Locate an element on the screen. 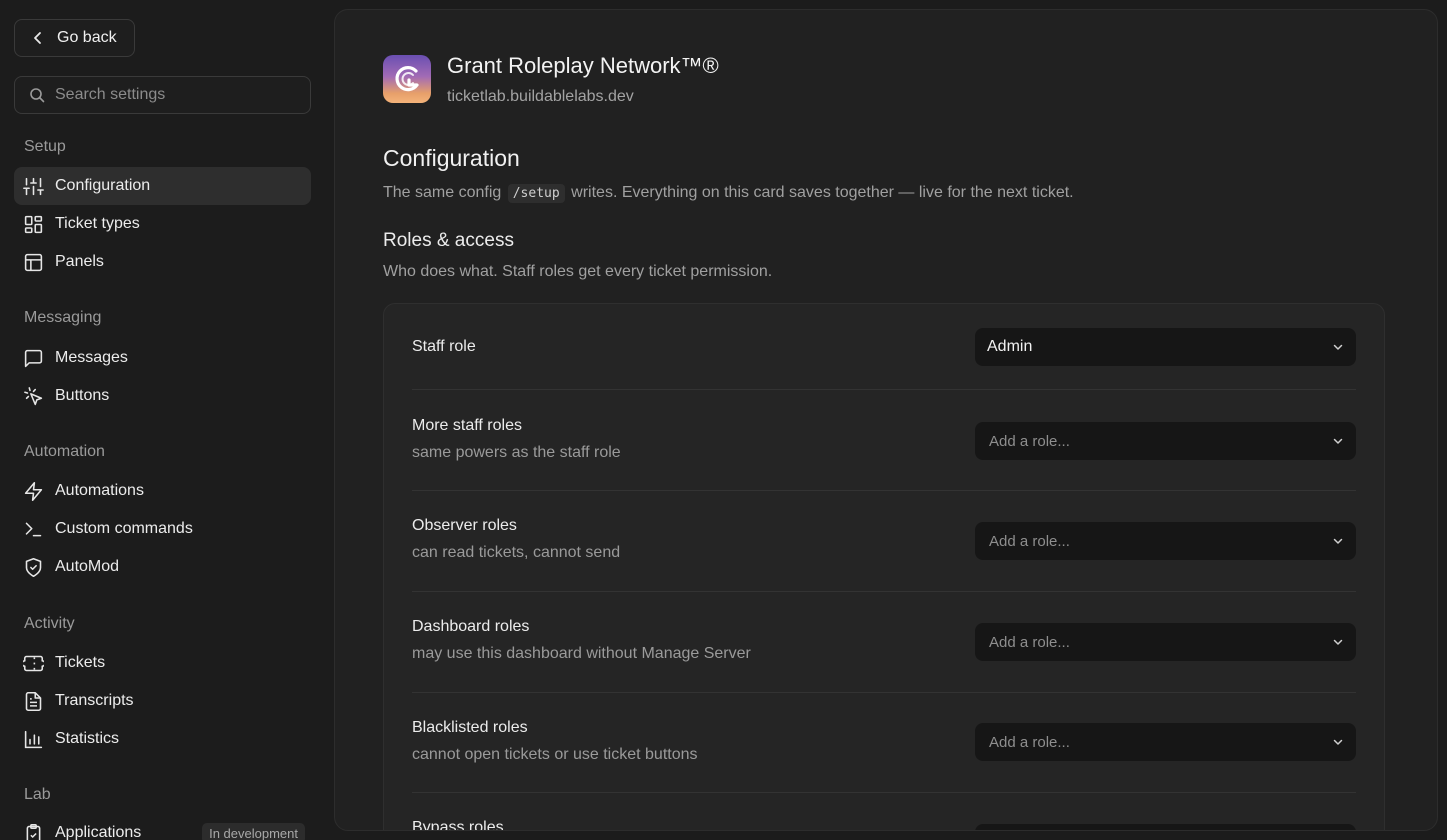 The height and width of the screenshot is (840, 1447). row-title: Staff role is located at coordinates (444, 346).